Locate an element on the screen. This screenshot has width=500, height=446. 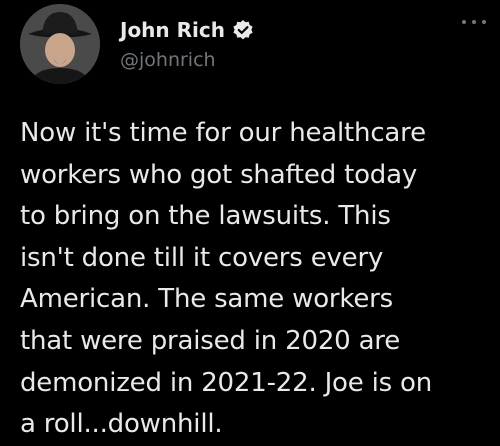
display-name: John Rich is located at coordinates (172, 30).